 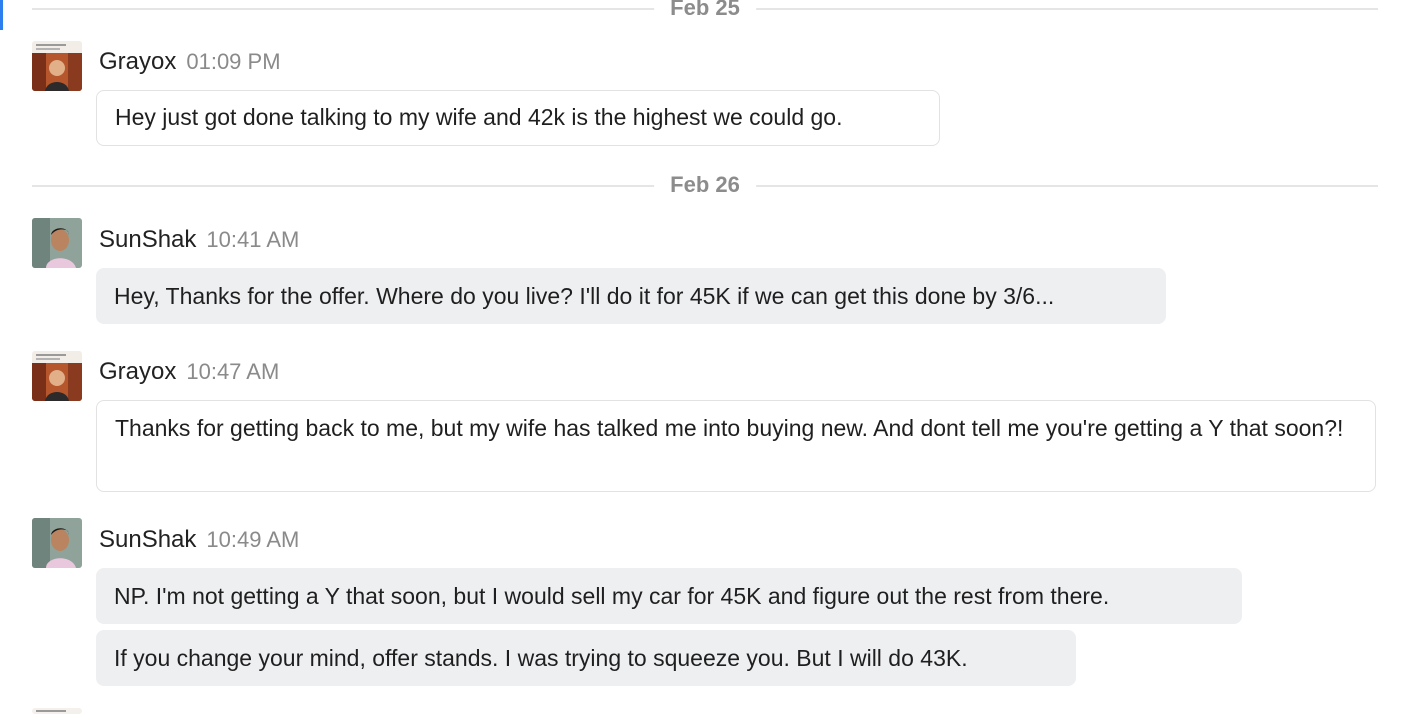 What do you see at coordinates (199, 240) in the screenshot?
I see `message-header: SunShak 10:41 AM` at bounding box center [199, 240].